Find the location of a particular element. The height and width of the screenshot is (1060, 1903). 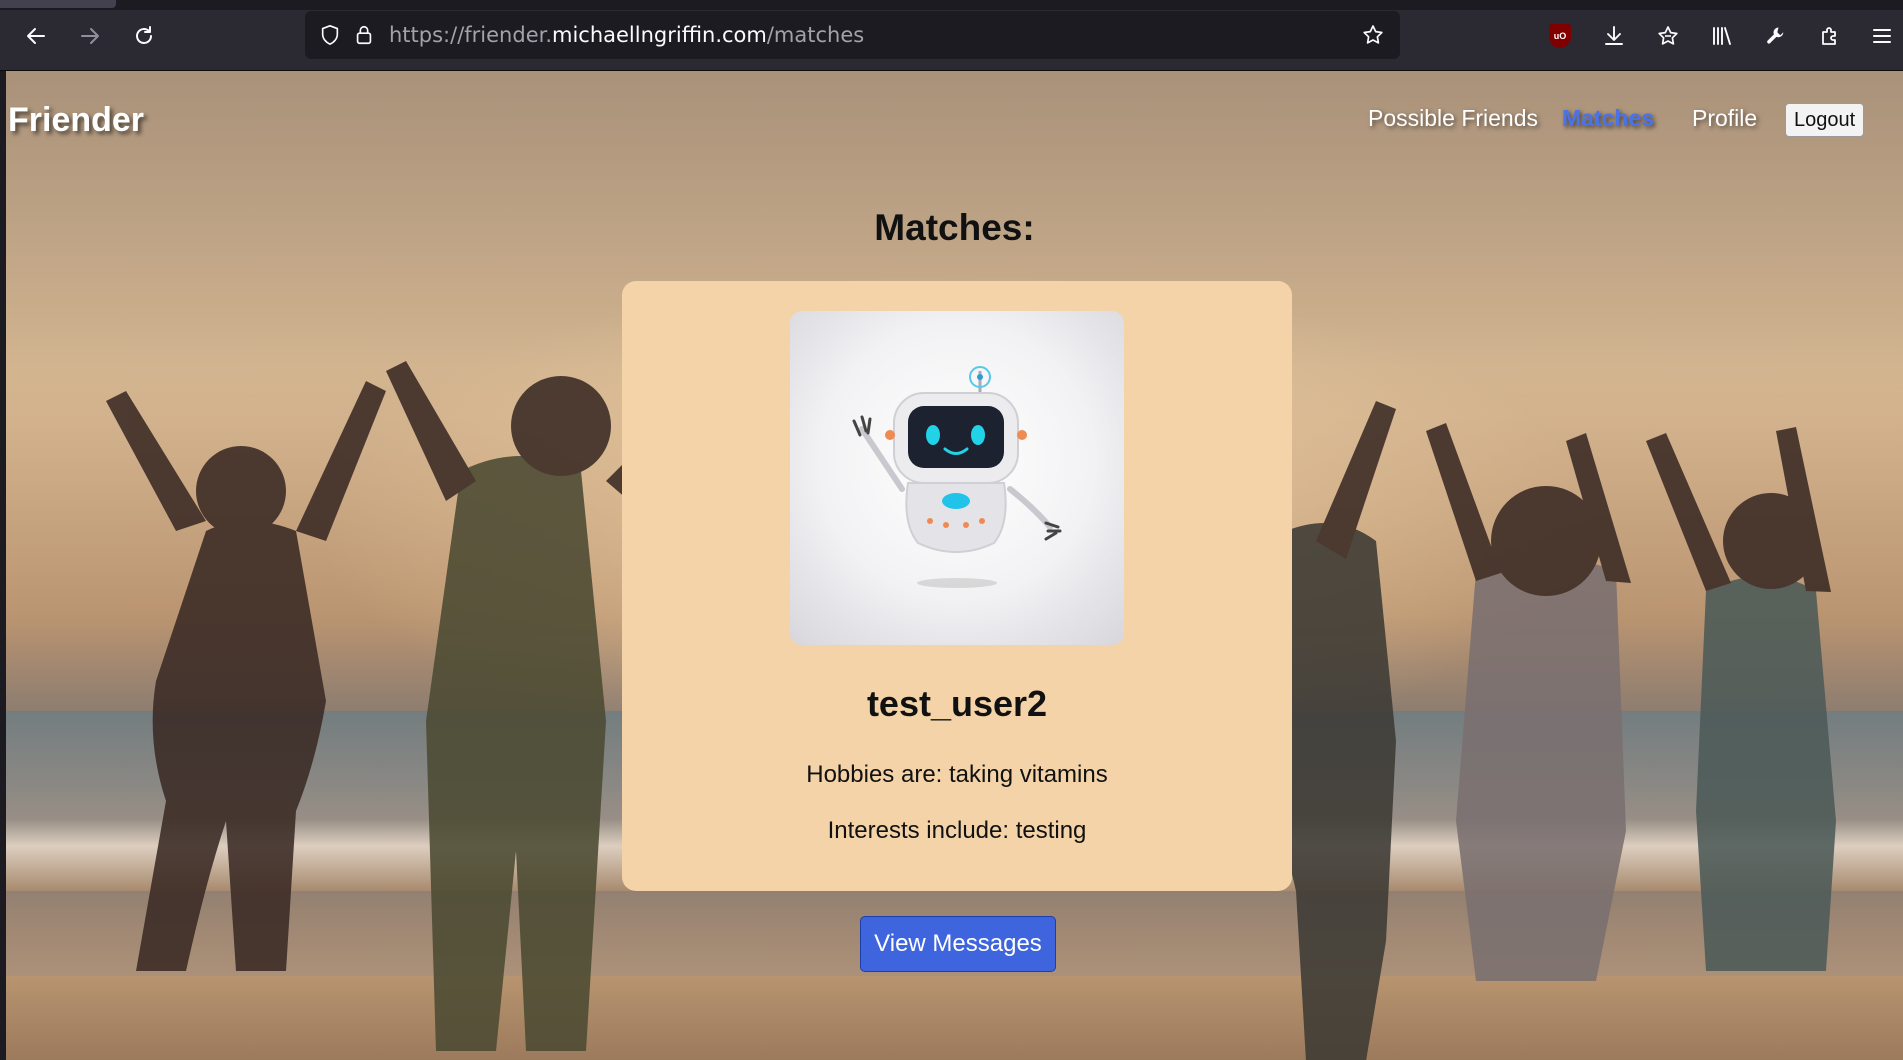

library-icon is located at coordinates (1722, 36).